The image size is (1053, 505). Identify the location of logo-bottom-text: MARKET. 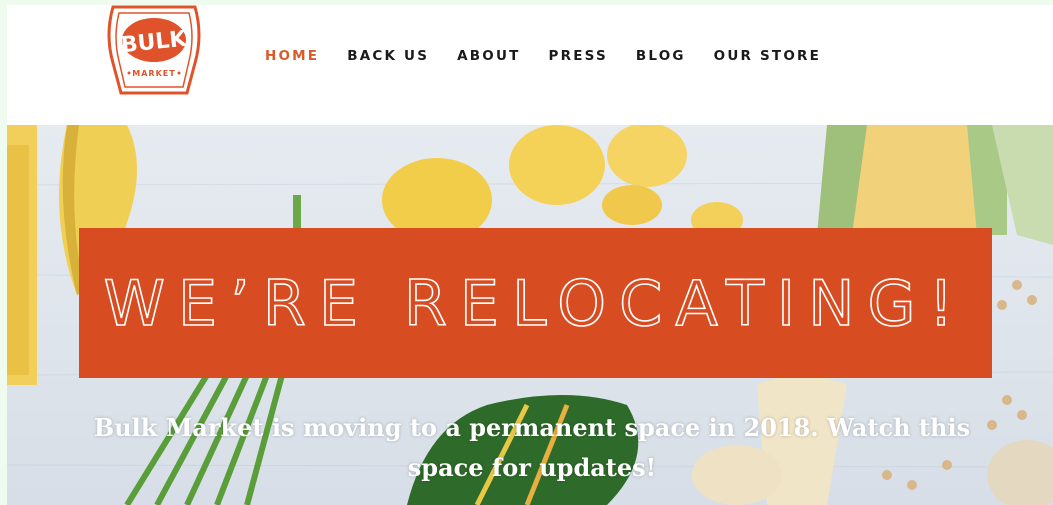
(153, 73).